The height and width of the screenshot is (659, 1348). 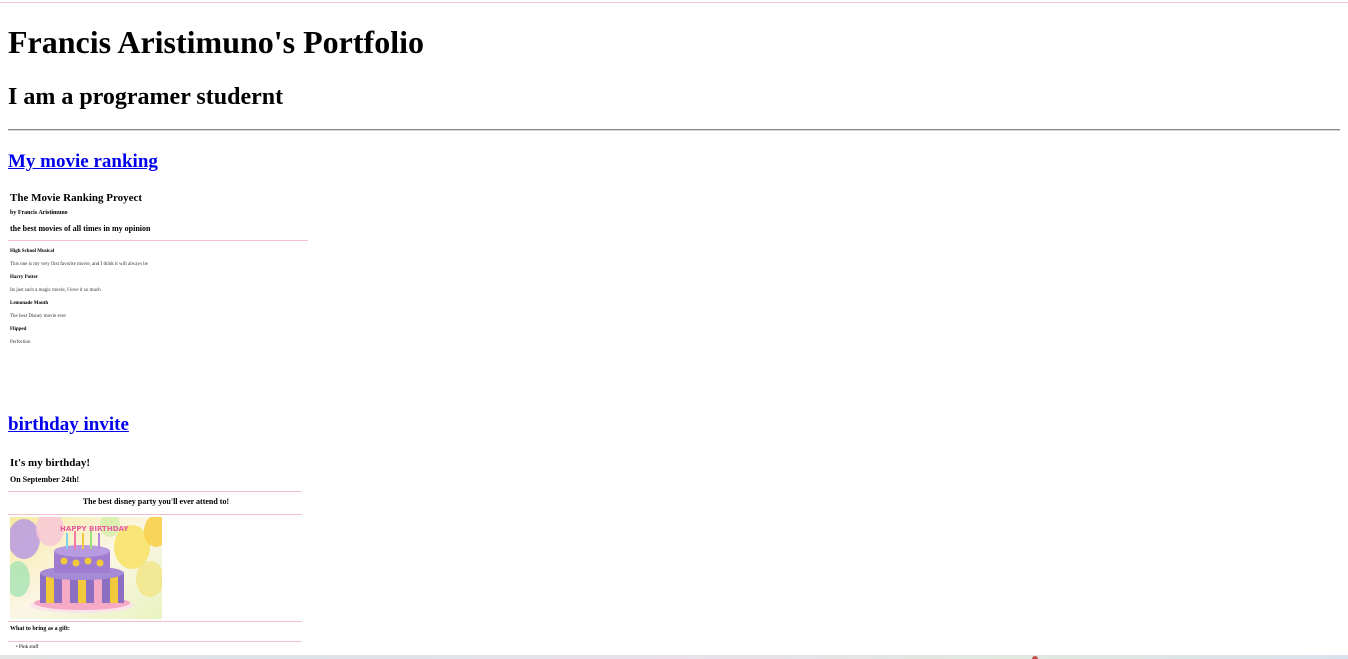 What do you see at coordinates (20, 342) in the screenshot?
I see `movie-description: Perfection` at bounding box center [20, 342].